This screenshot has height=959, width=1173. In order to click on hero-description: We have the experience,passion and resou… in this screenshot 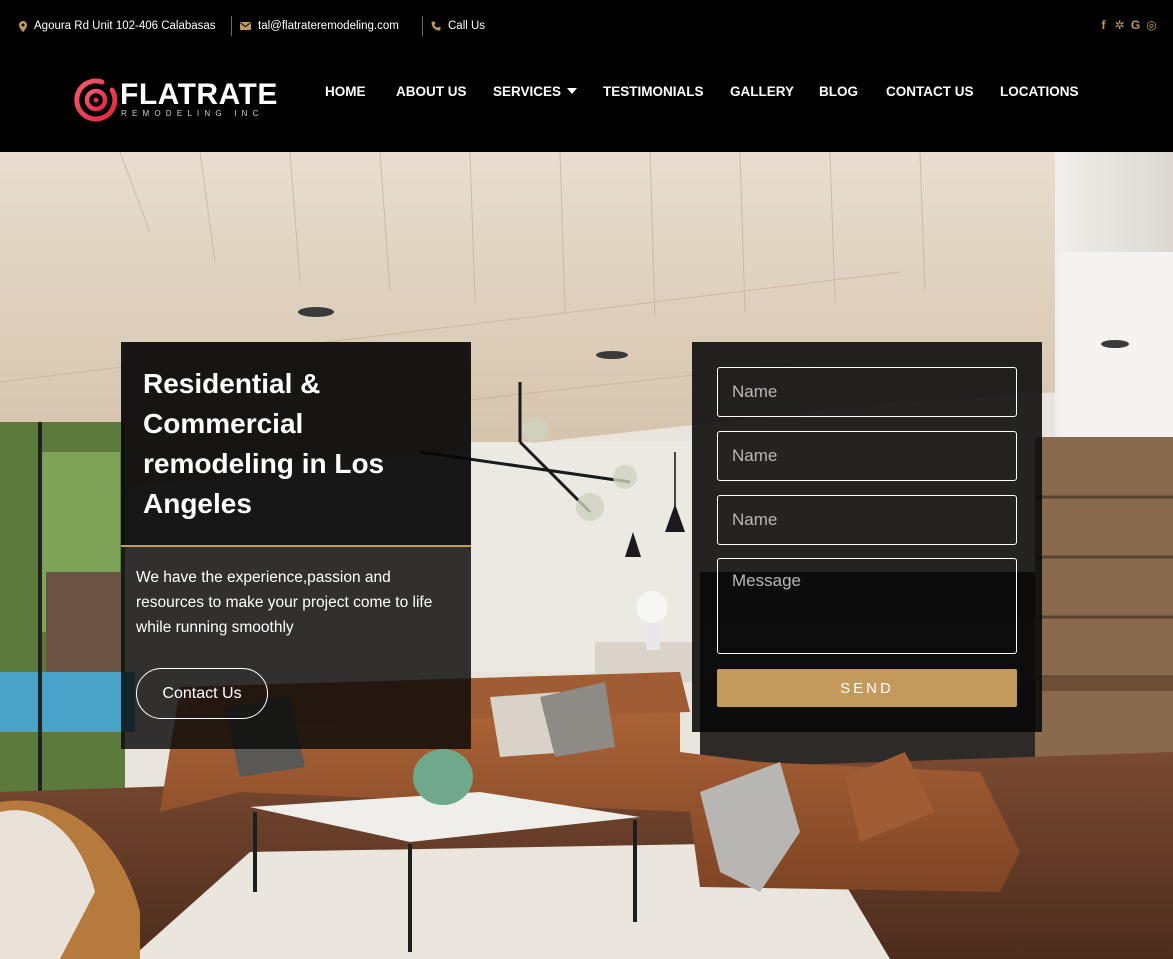, I will do `click(284, 602)`.